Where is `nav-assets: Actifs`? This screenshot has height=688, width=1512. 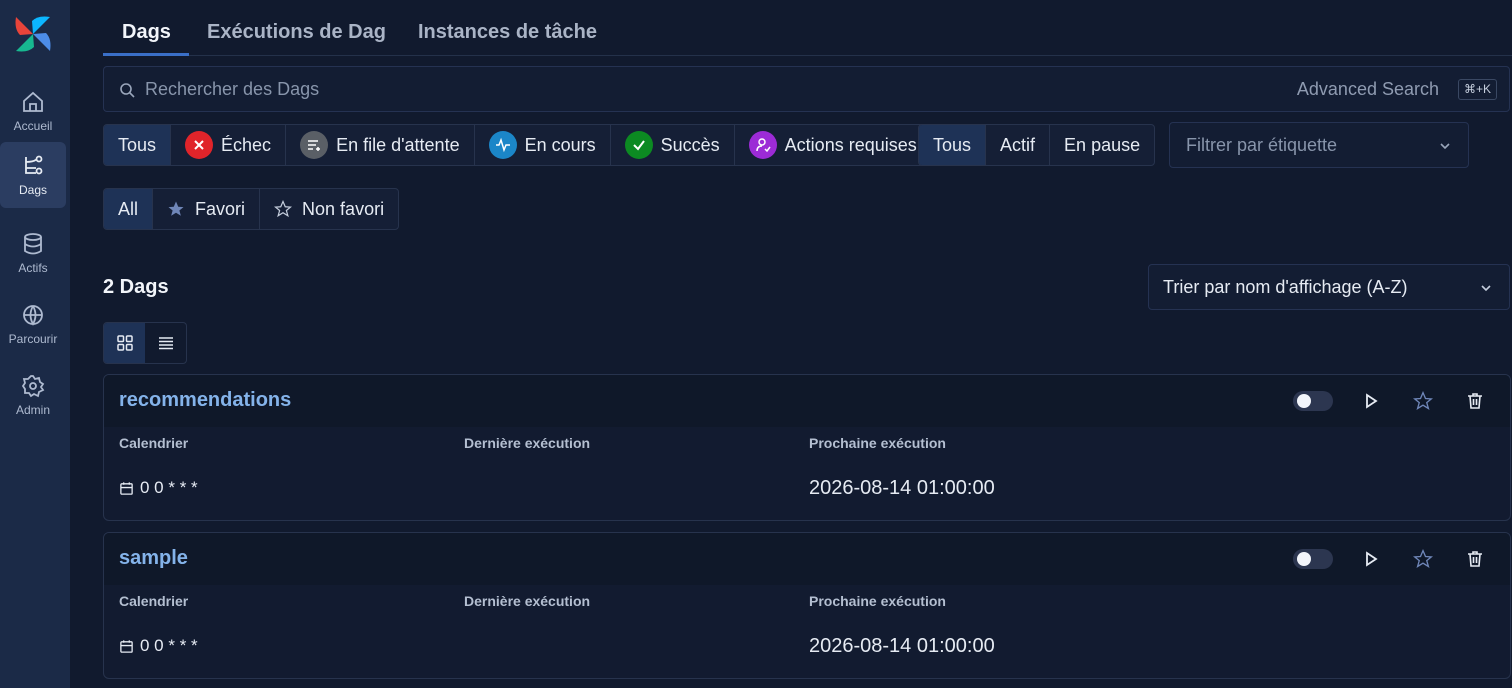
nav-assets: Actifs is located at coordinates (33, 253).